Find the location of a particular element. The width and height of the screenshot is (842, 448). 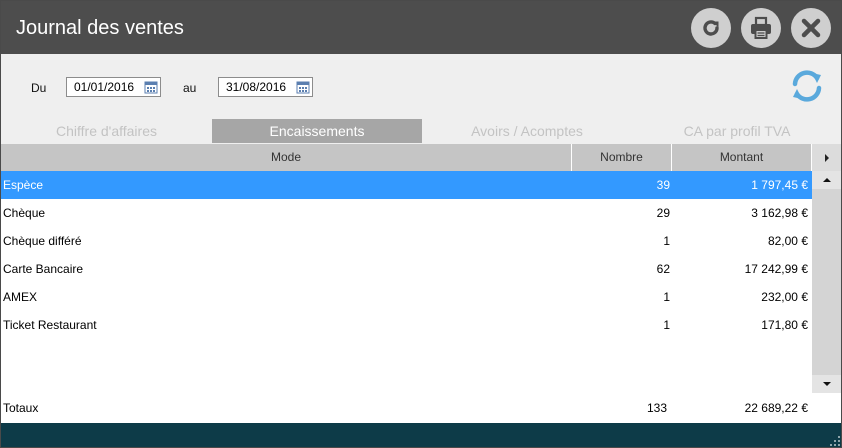

cell-montant: 3 162,98 € is located at coordinates (779, 213).